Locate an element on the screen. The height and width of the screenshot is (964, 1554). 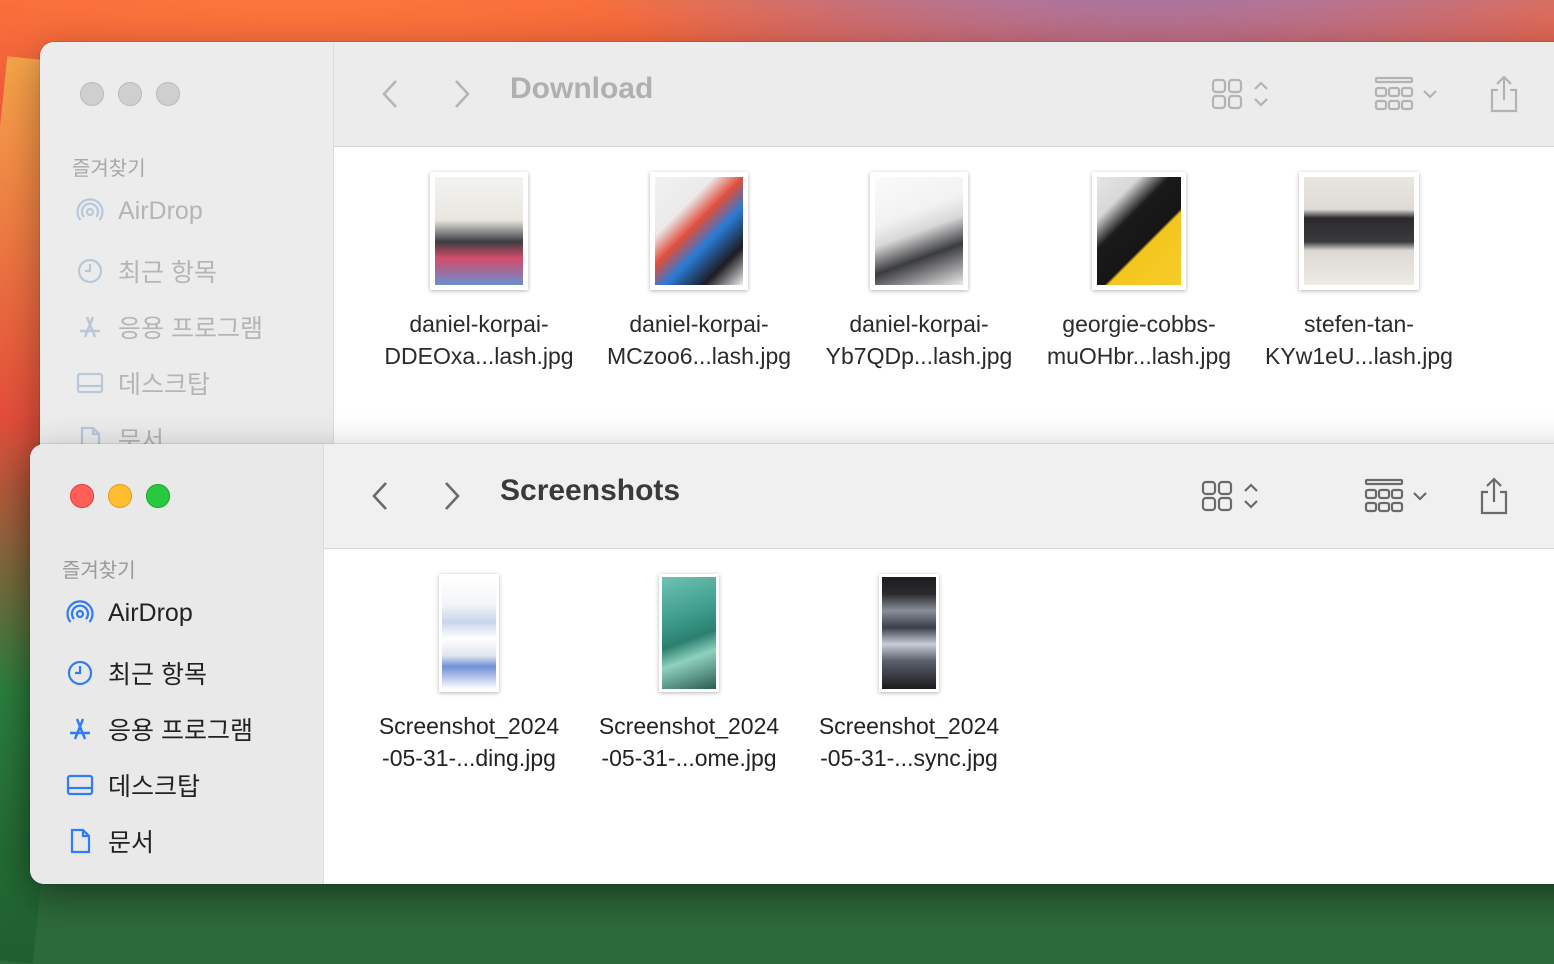
file-name: daniel-korpai- Yb7QDp...lash.jpg is located at coordinates (919, 340).